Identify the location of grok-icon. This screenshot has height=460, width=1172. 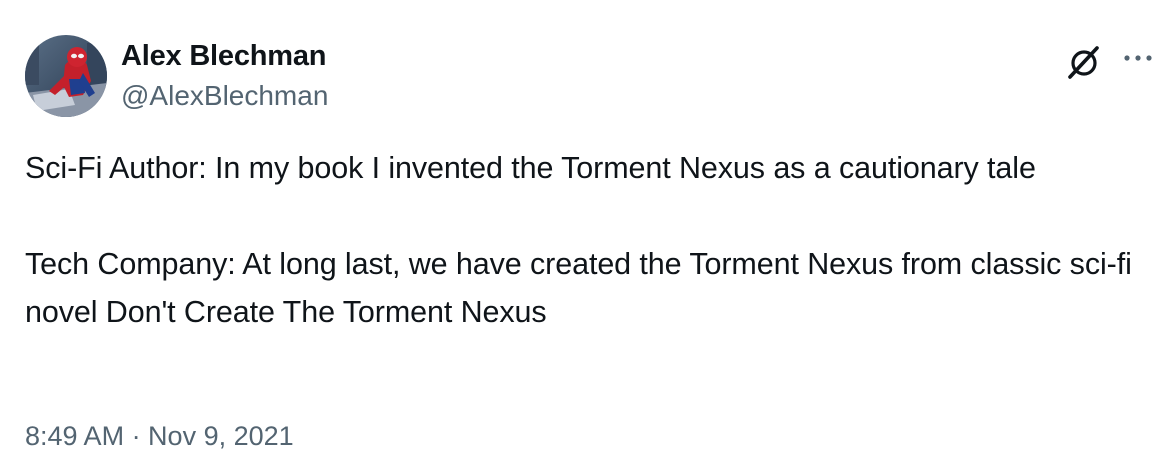
(1084, 62).